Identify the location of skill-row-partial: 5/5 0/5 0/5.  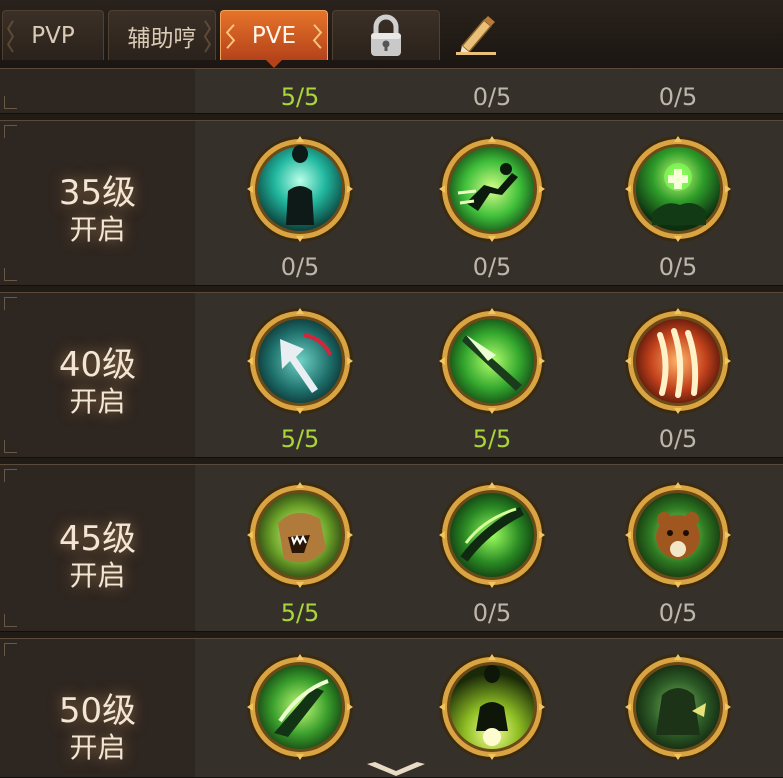
(391, 91).